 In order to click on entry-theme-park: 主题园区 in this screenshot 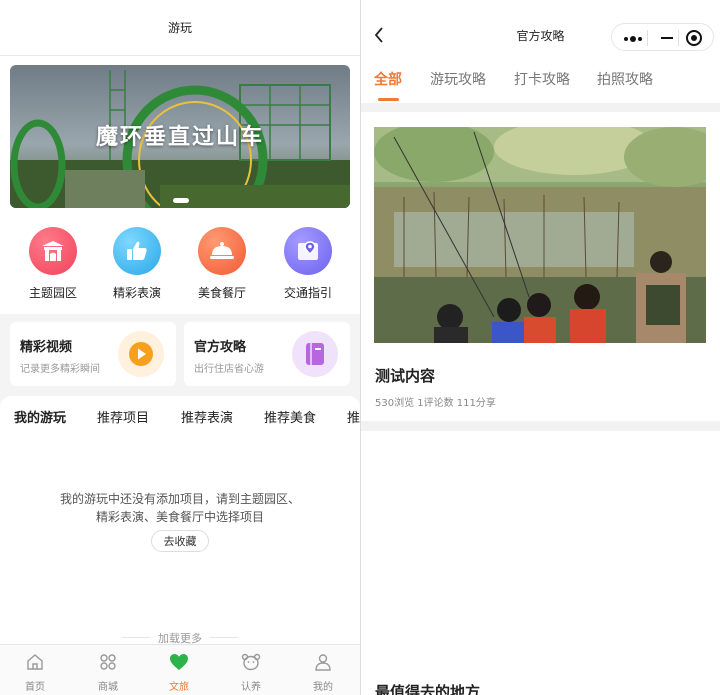, I will do `click(53, 264)`.